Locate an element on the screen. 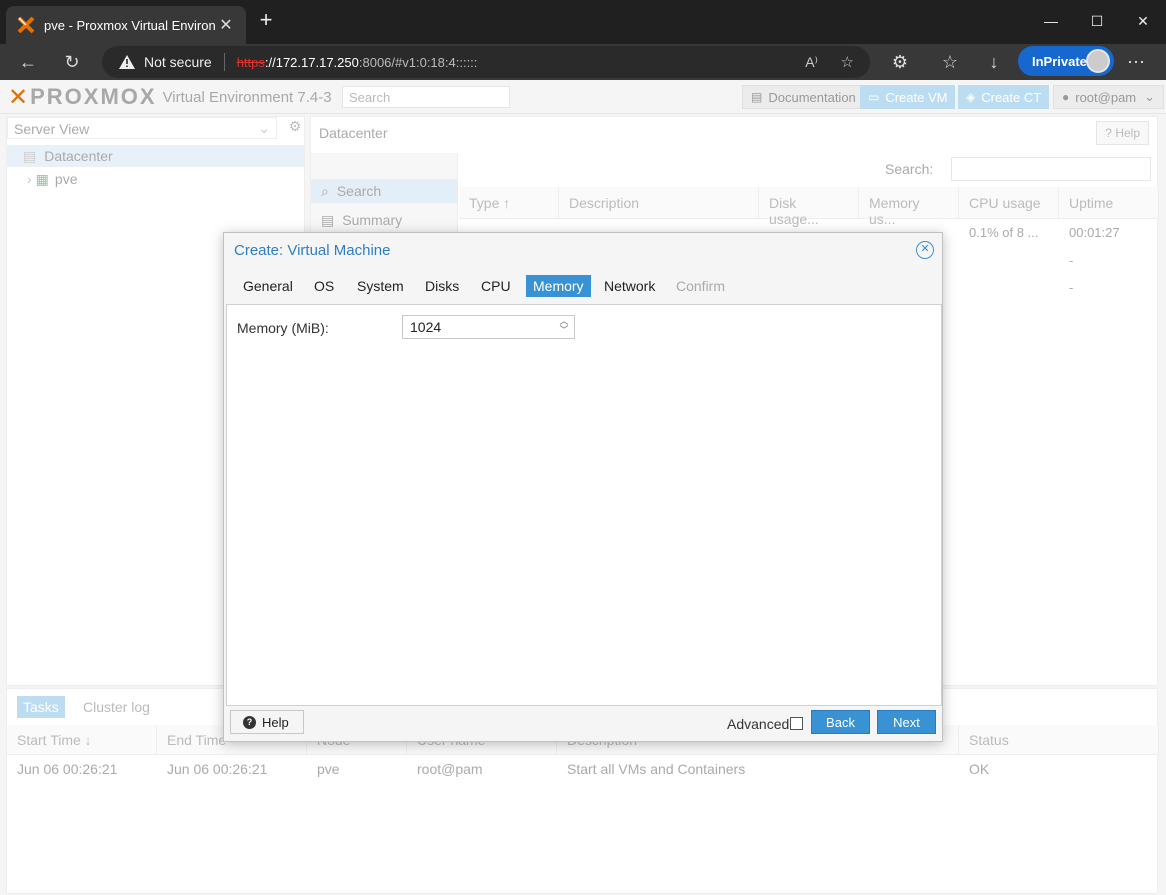 This screenshot has height=895, width=1166. grid-search-input is located at coordinates (1051, 169).